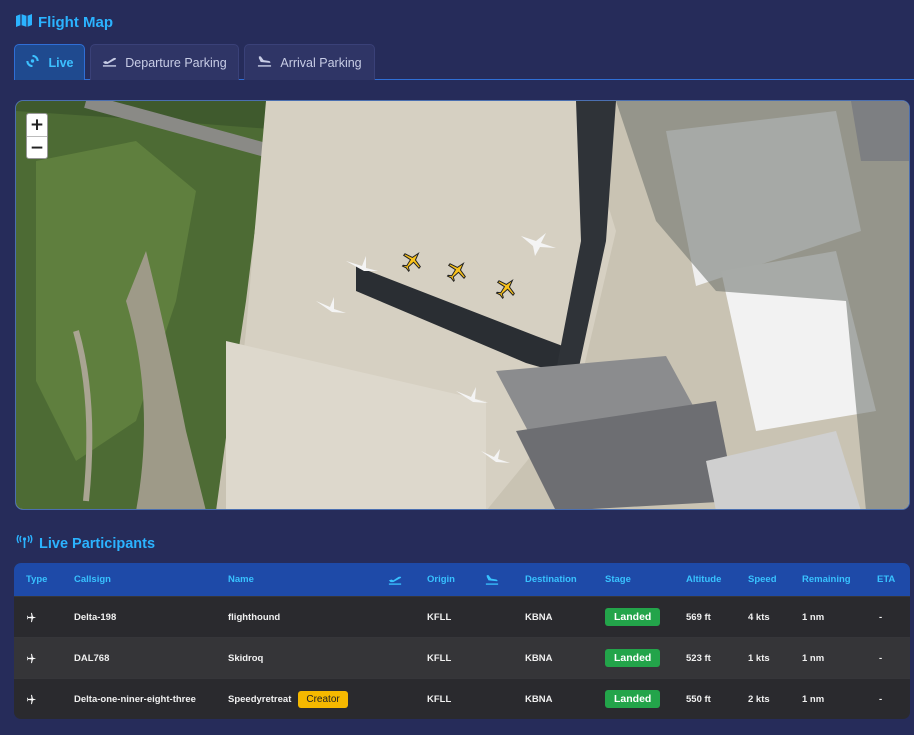 The height and width of the screenshot is (735, 914). Describe the element at coordinates (886, 579) in the screenshot. I see `col-eta: ETA` at that location.